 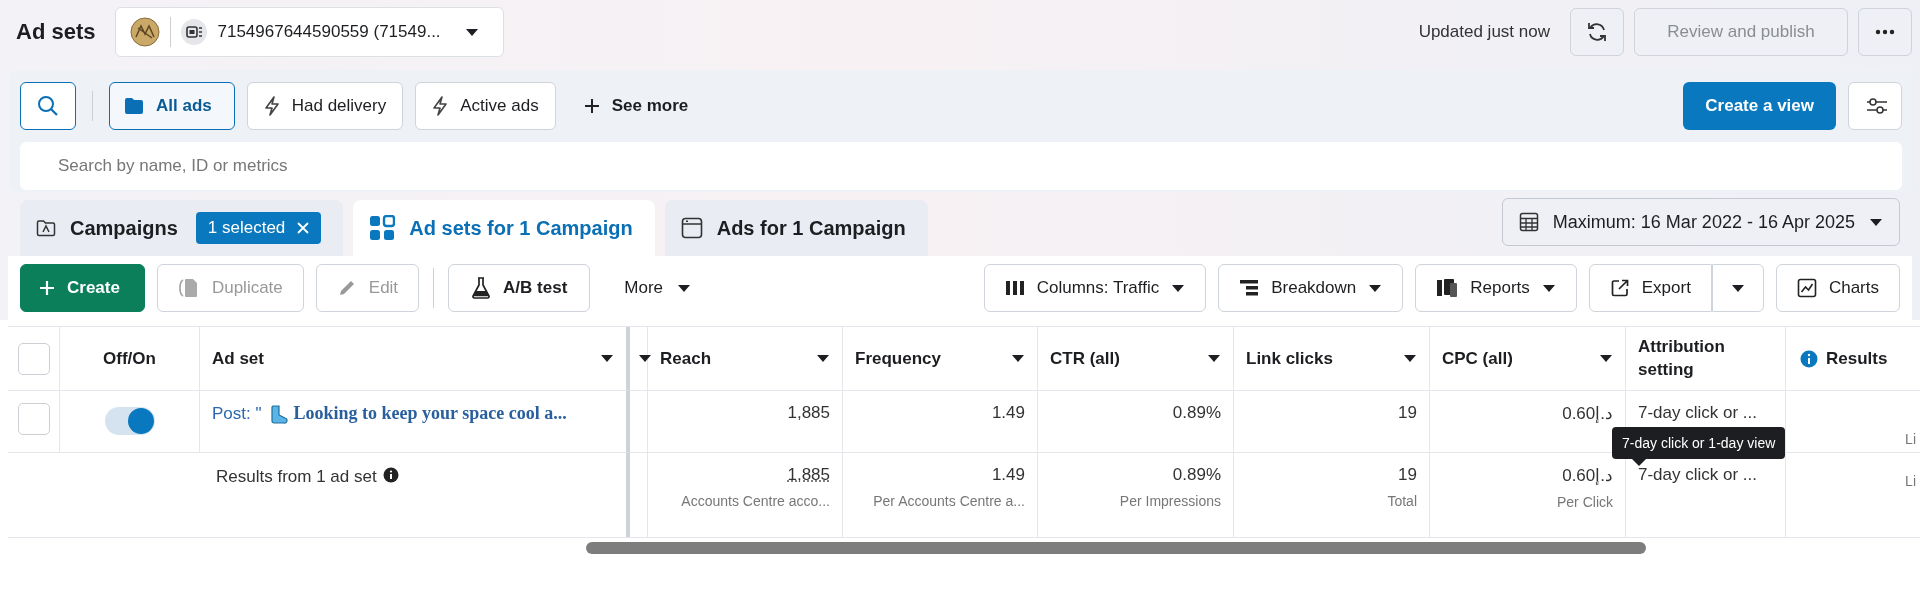 I want to click on cell-caption: Per Click, so click(x=1585, y=502).